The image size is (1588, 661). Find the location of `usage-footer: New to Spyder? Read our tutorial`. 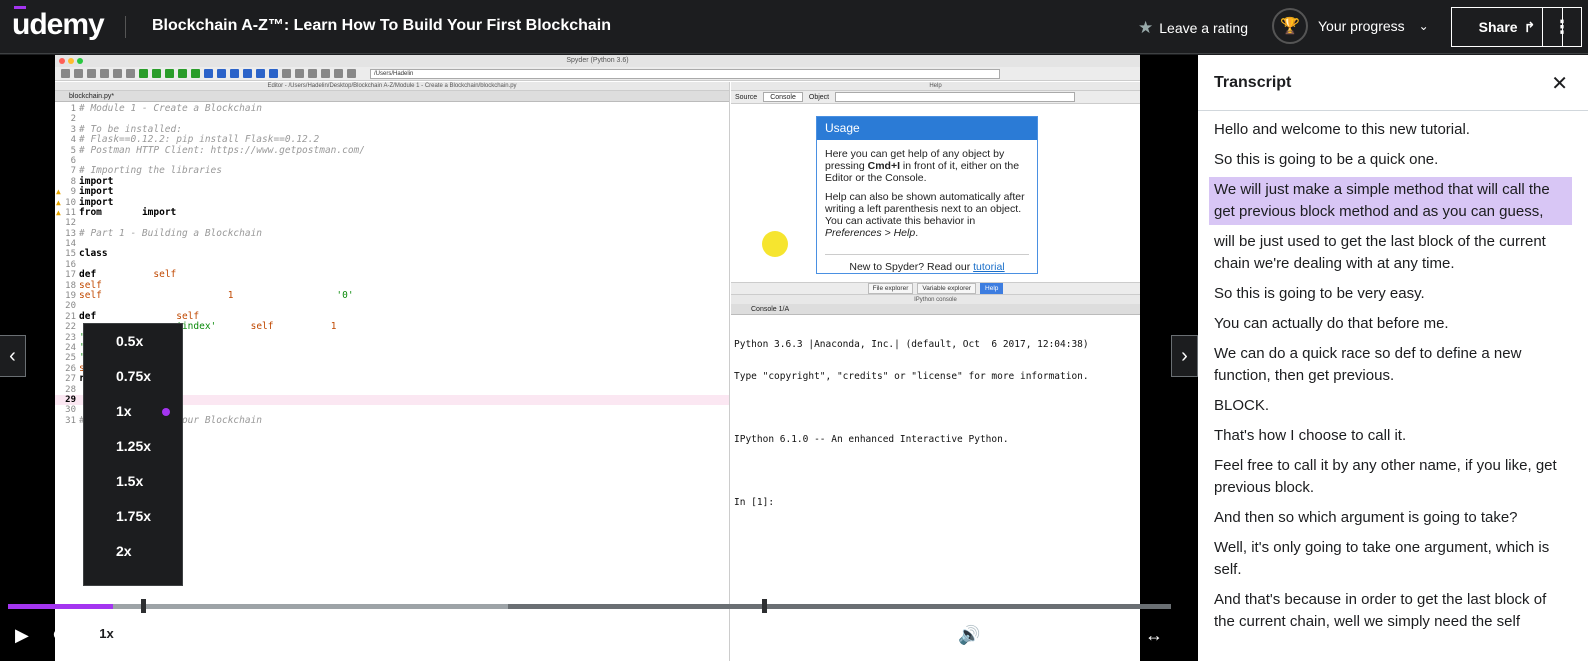

usage-footer: New to Spyder? Read our tutorial is located at coordinates (927, 263).